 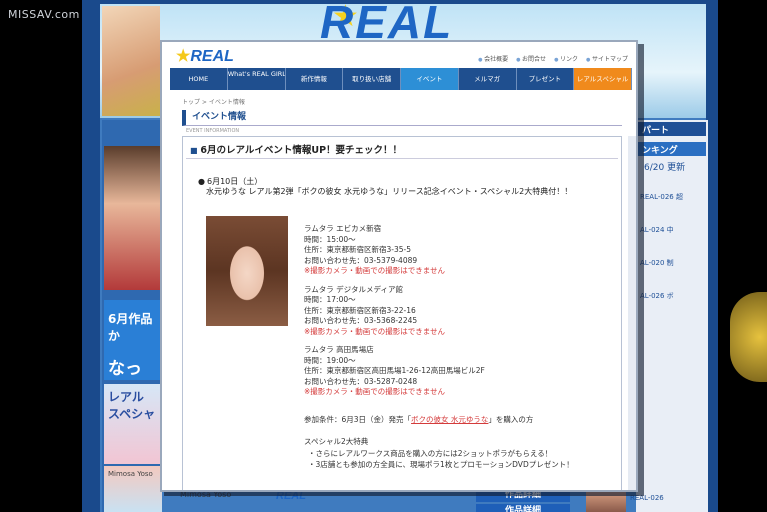 What do you see at coordinates (671, 129) in the screenshot?
I see `right-column-header: パート` at bounding box center [671, 129].